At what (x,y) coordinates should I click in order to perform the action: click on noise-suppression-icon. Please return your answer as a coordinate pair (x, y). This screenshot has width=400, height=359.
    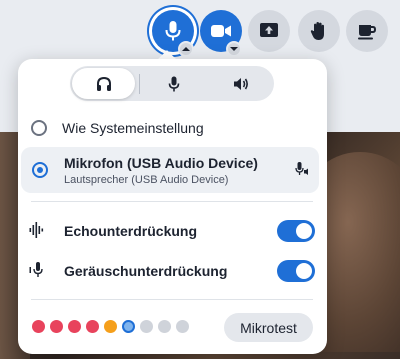
    Looking at the image, I should click on (37, 272).